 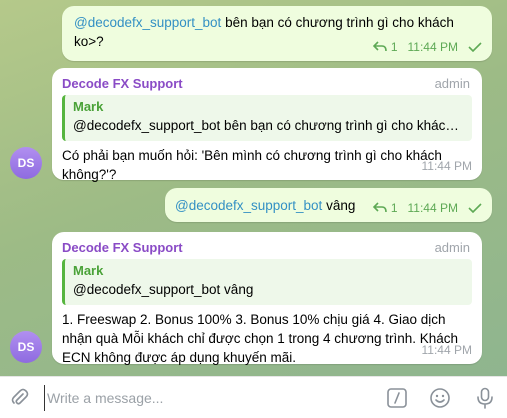 What do you see at coordinates (20, 398) in the screenshot?
I see `paperclip-icon` at bounding box center [20, 398].